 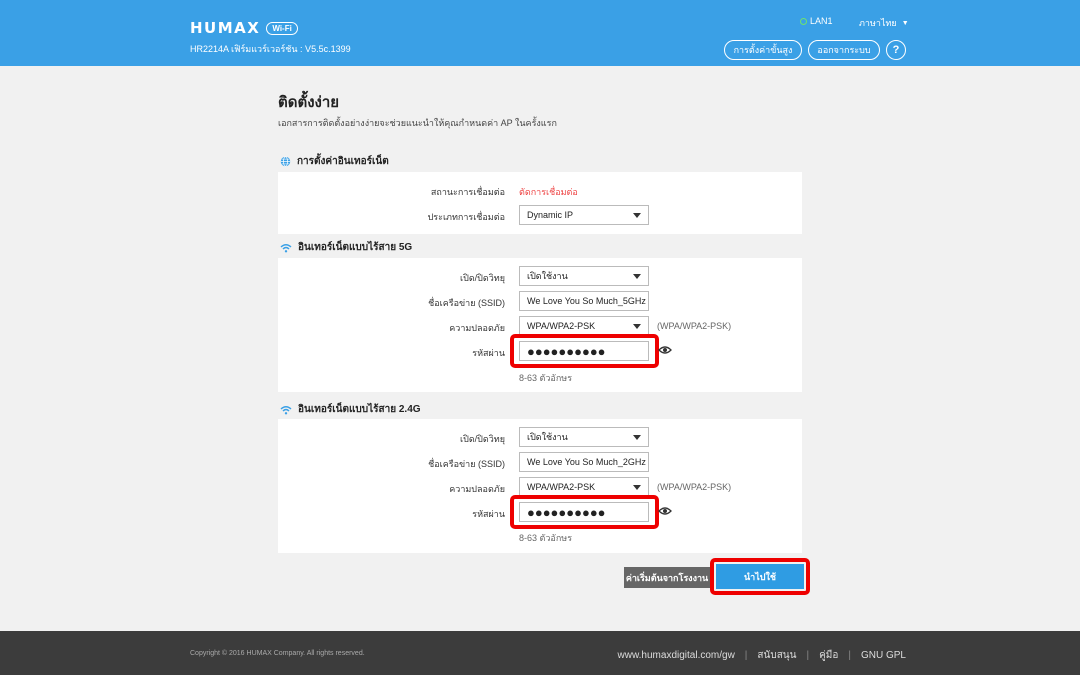 What do you see at coordinates (763, 50) in the screenshot?
I see `advanced-settings-button: การตั้งค่าขั้นสูง` at bounding box center [763, 50].